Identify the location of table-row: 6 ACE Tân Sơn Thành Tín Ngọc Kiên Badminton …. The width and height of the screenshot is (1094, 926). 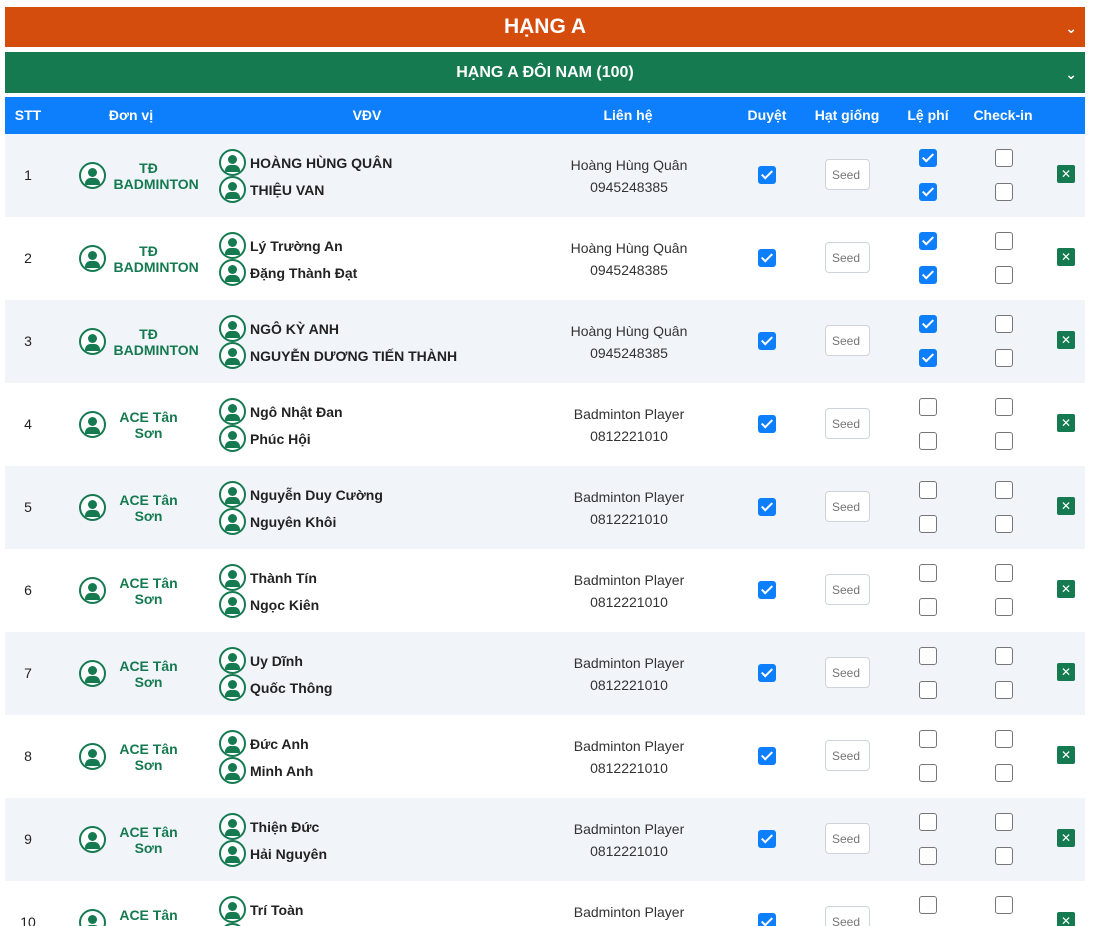
(545, 590).